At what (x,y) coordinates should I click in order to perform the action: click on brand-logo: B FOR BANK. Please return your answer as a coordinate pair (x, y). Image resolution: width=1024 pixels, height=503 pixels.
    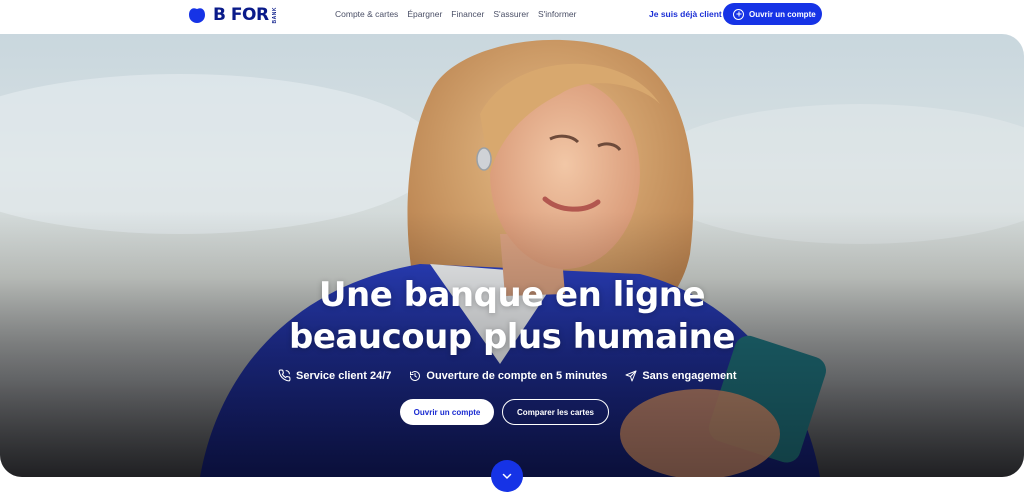
    Looking at the image, I should click on (232, 15).